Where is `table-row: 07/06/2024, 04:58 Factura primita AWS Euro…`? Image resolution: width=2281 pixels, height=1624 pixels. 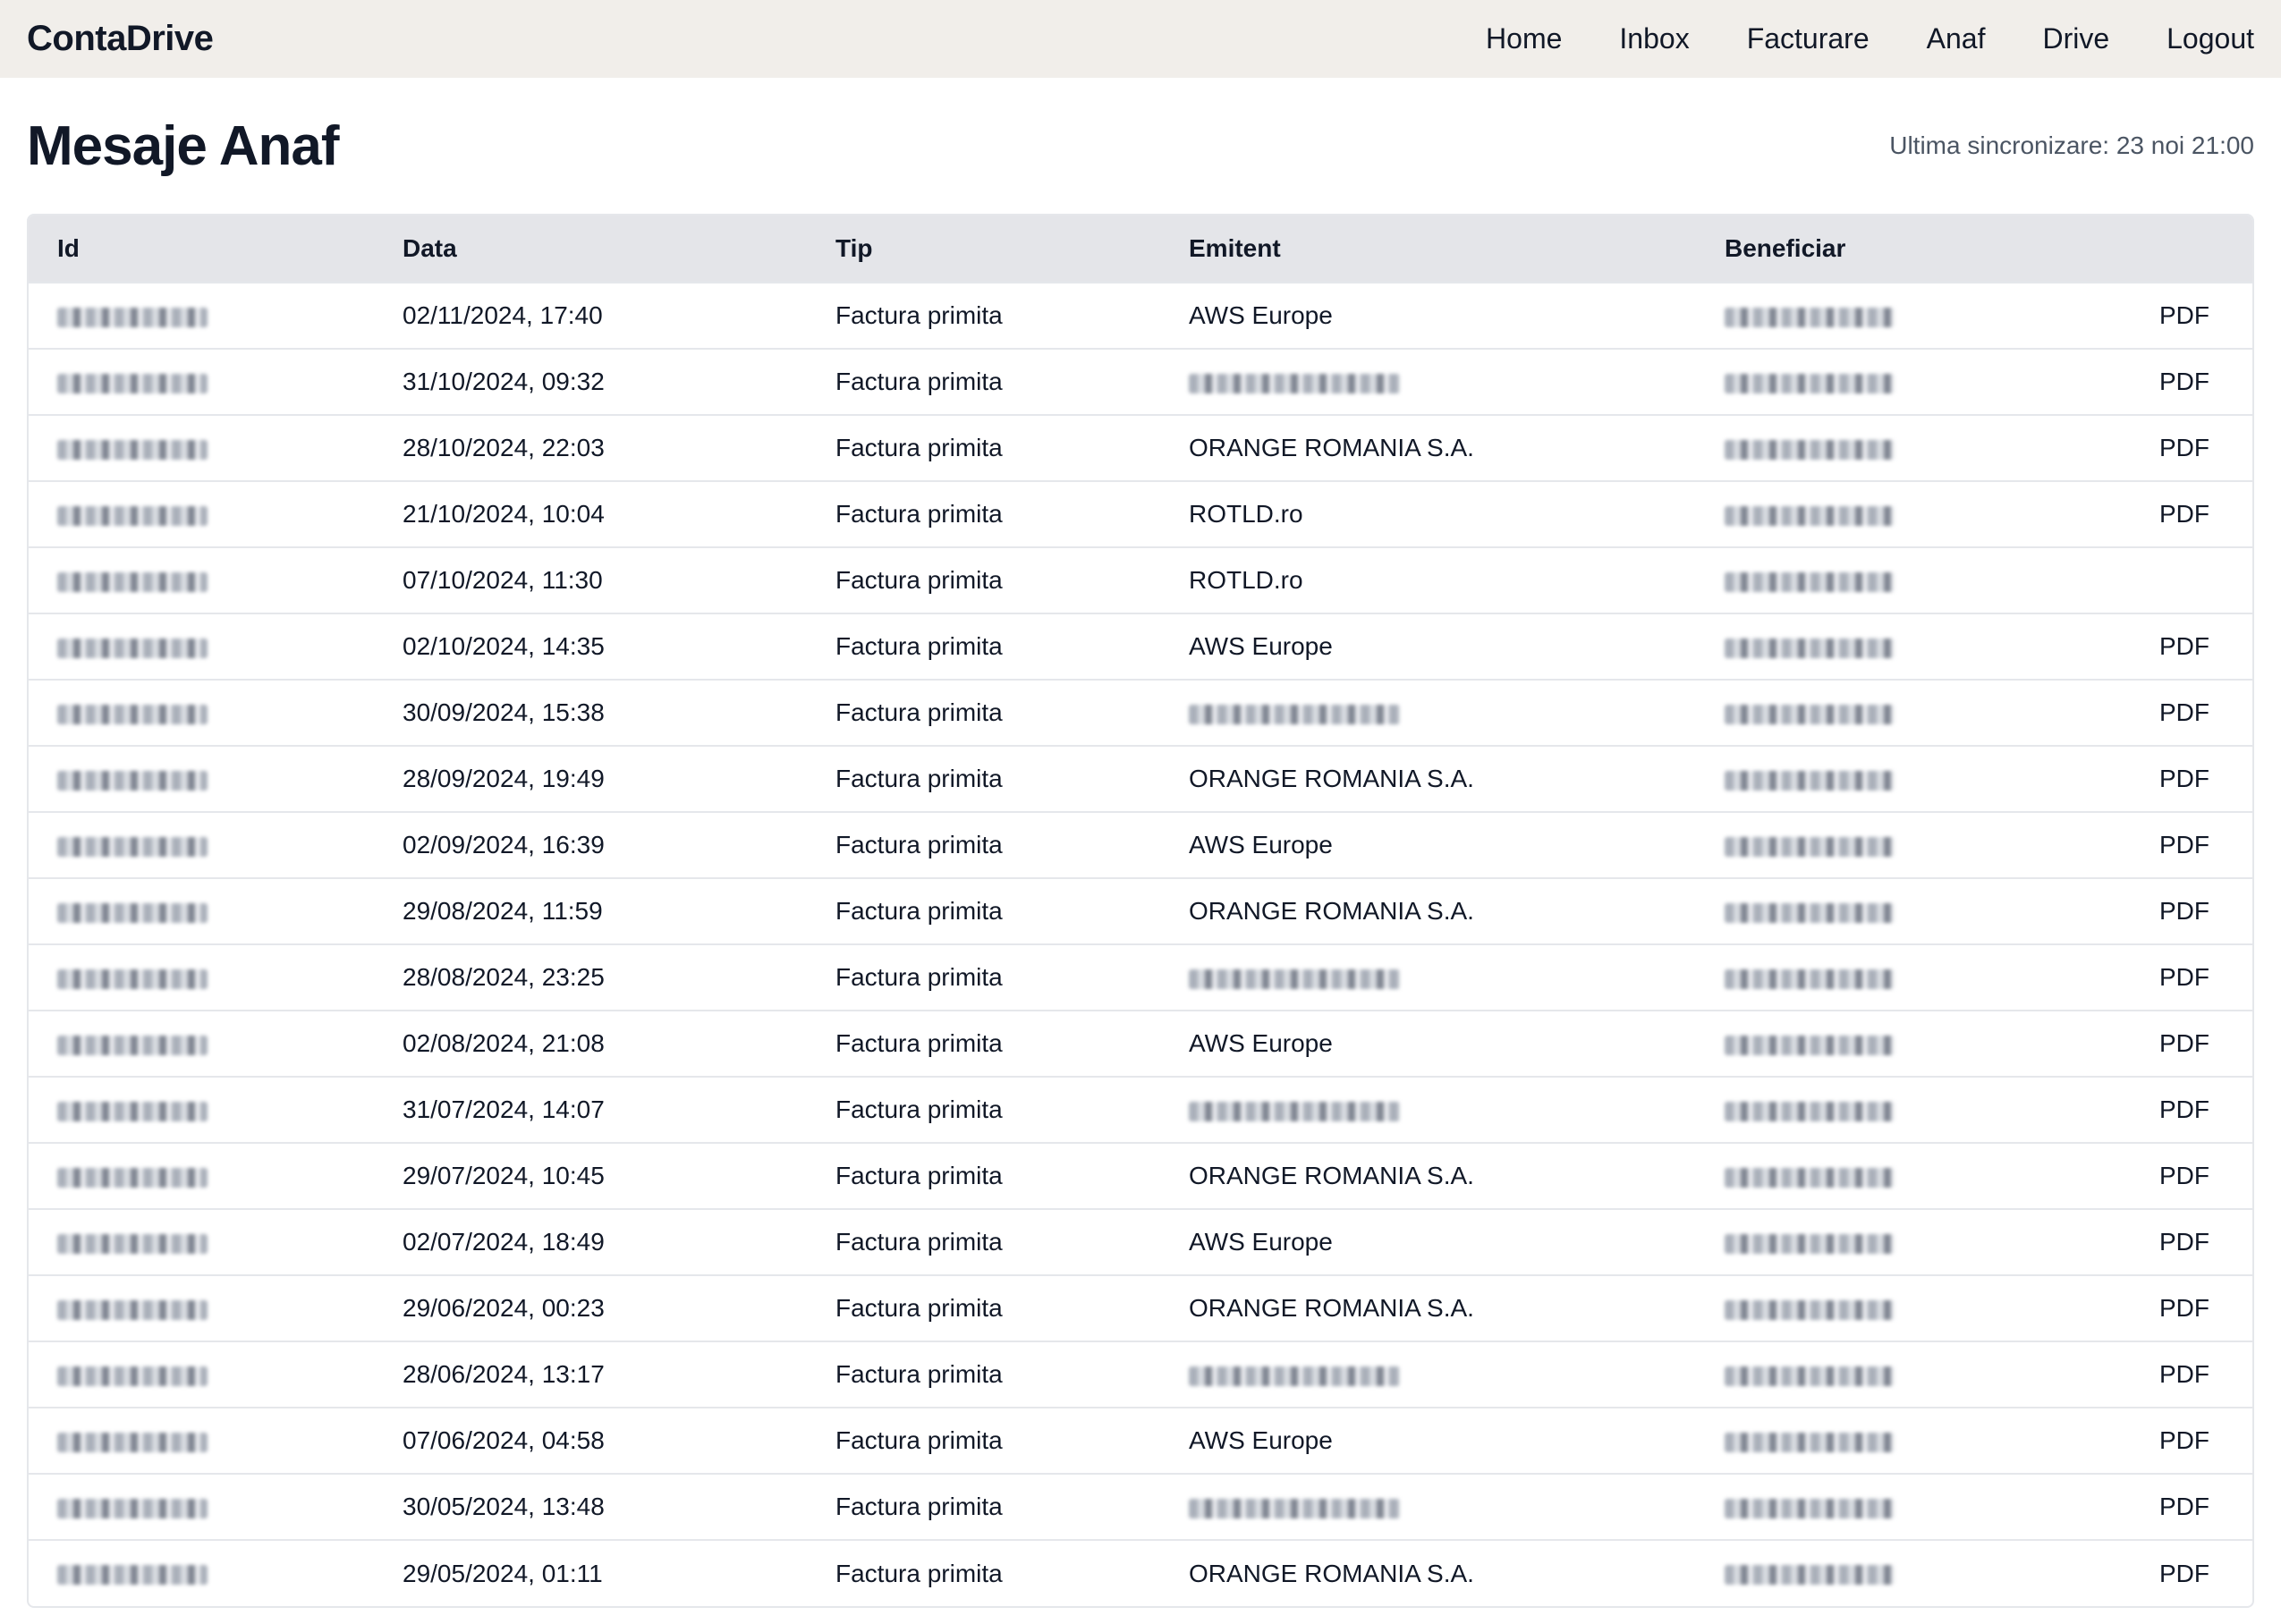
table-row: 07/06/2024, 04:58 Factura primita AWS Euro… is located at coordinates (1140, 1441).